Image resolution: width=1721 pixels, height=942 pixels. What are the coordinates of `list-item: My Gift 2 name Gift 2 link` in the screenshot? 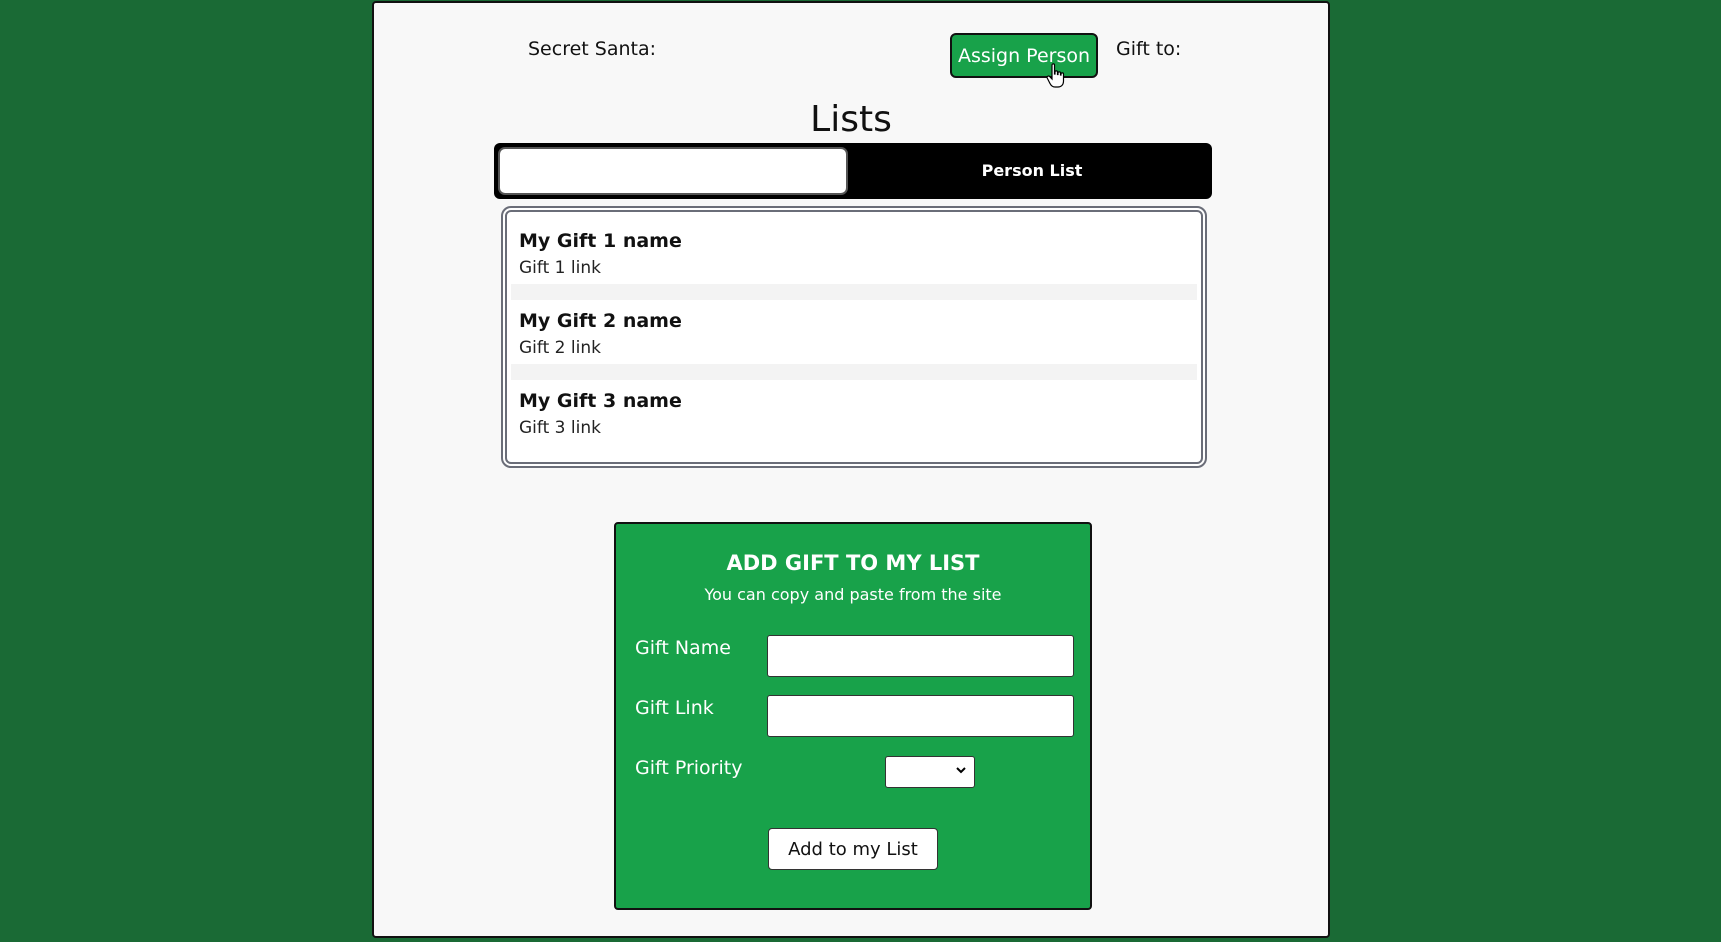 It's located at (854, 332).